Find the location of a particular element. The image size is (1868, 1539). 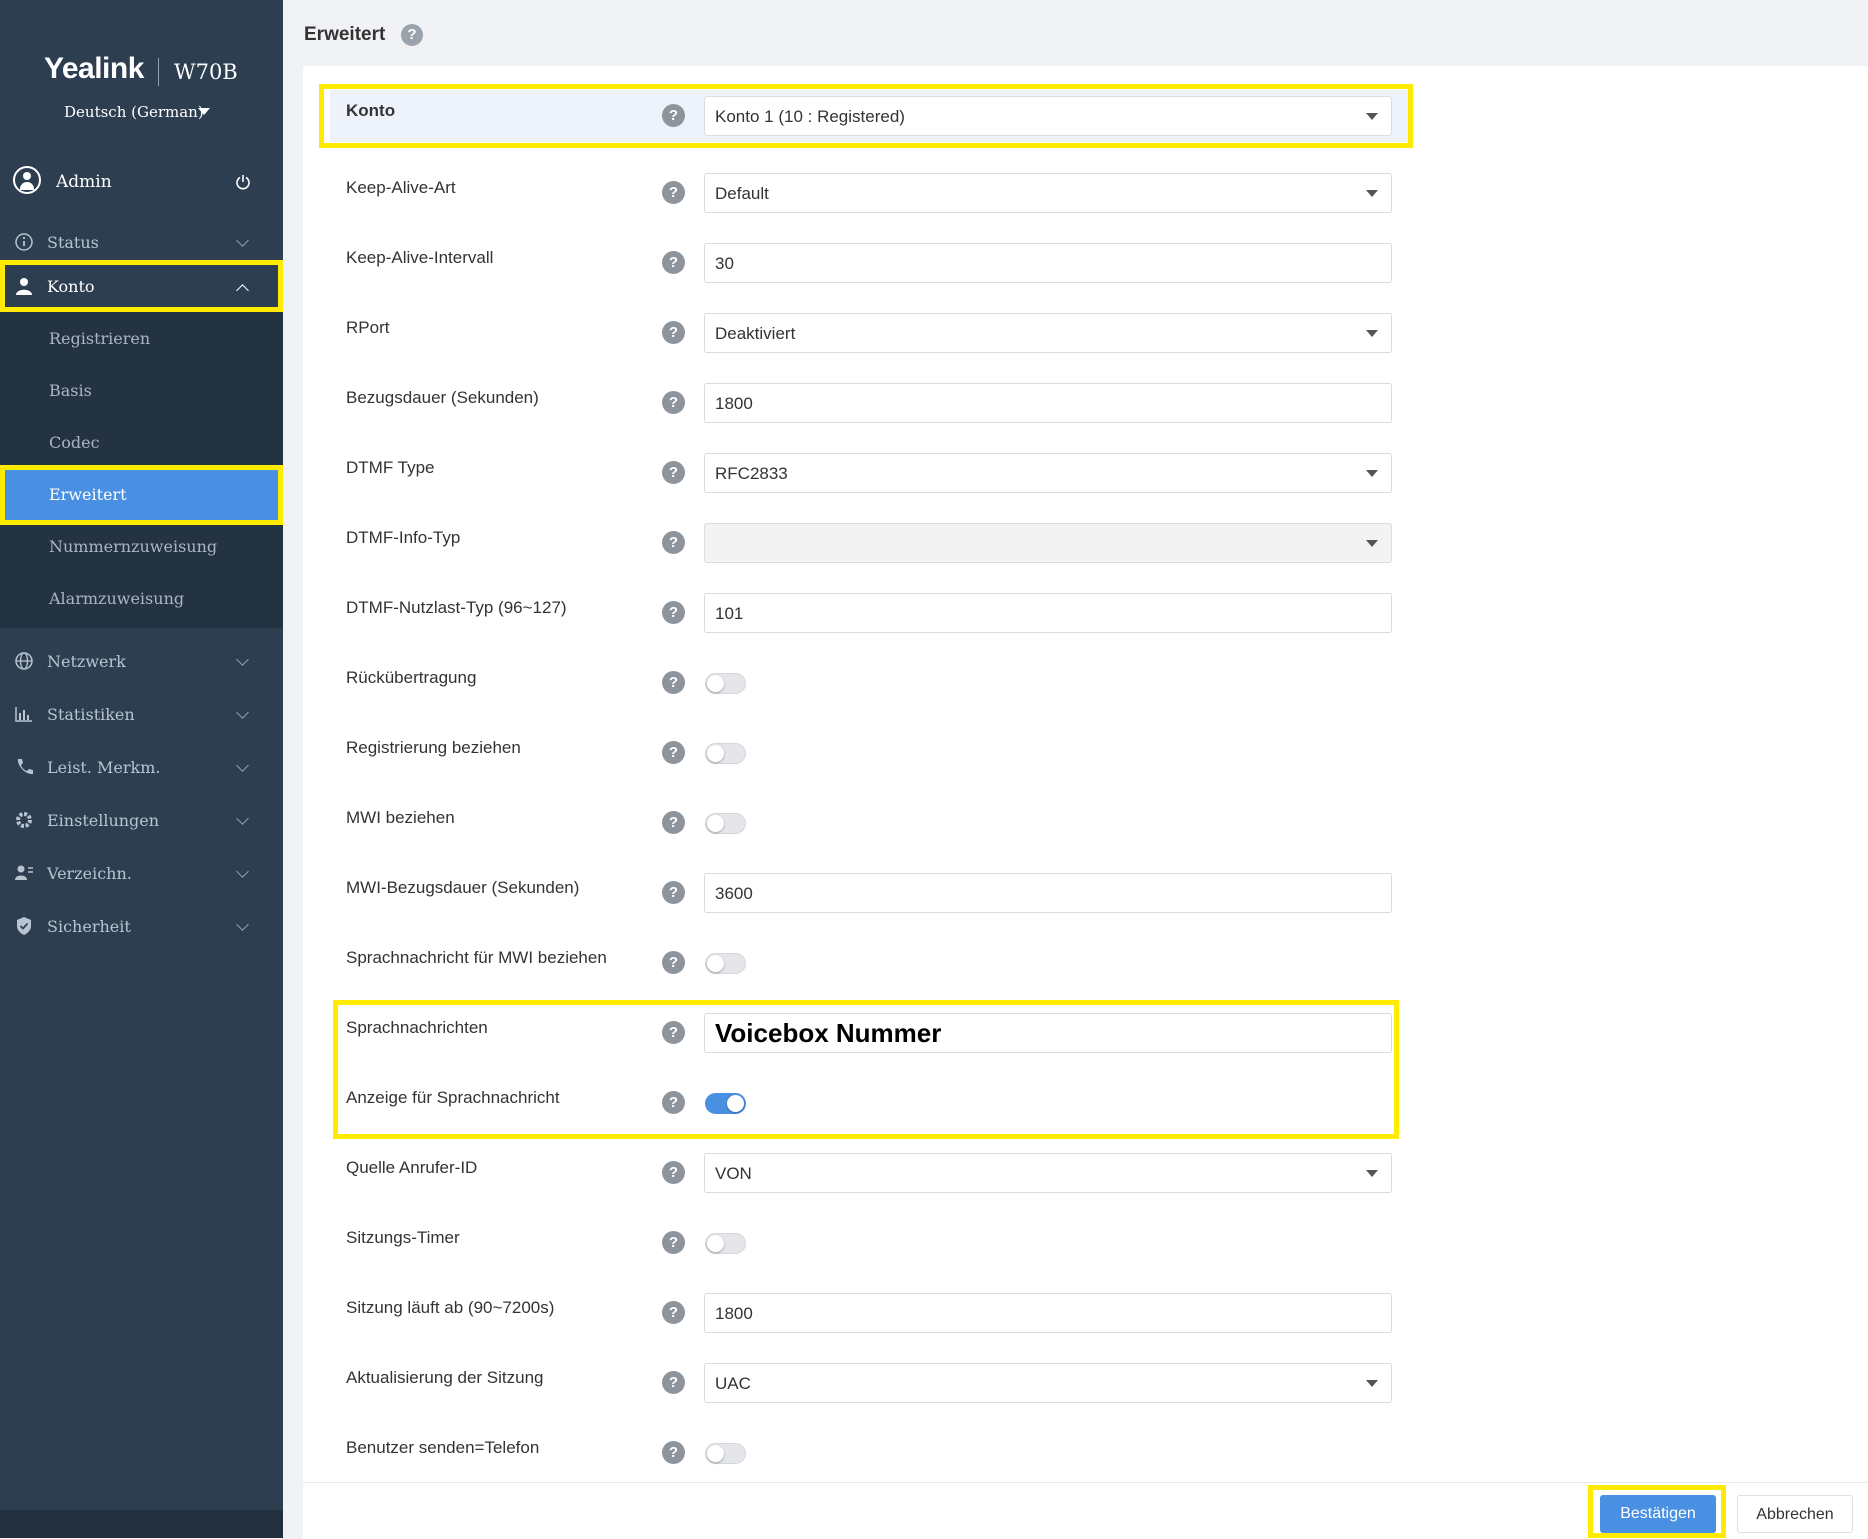

anzeige-sprachnachricht-toggle is located at coordinates (725, 1103).